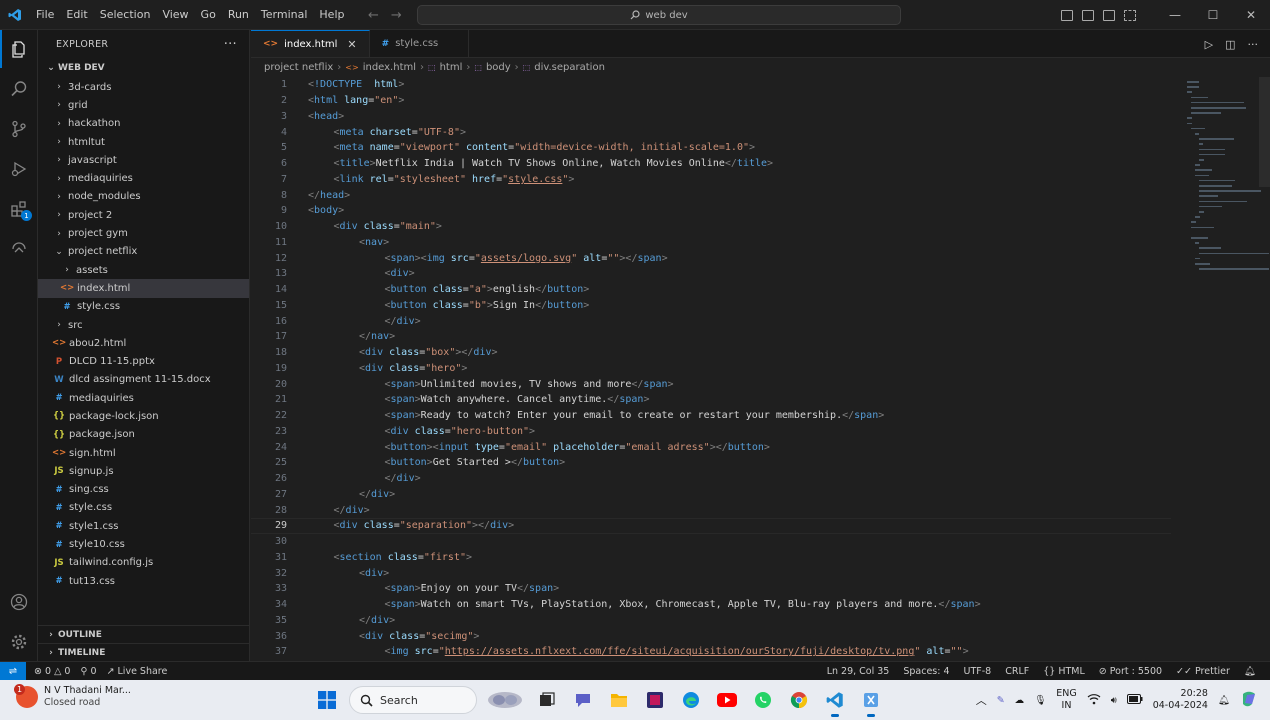 Image resolution: width=1270 pixels, height=720 pixels. What do you see at coordinates (1066, 700) in the screenshot?
I see `input-language: ENG IN` at bounding box center [1066, 700].